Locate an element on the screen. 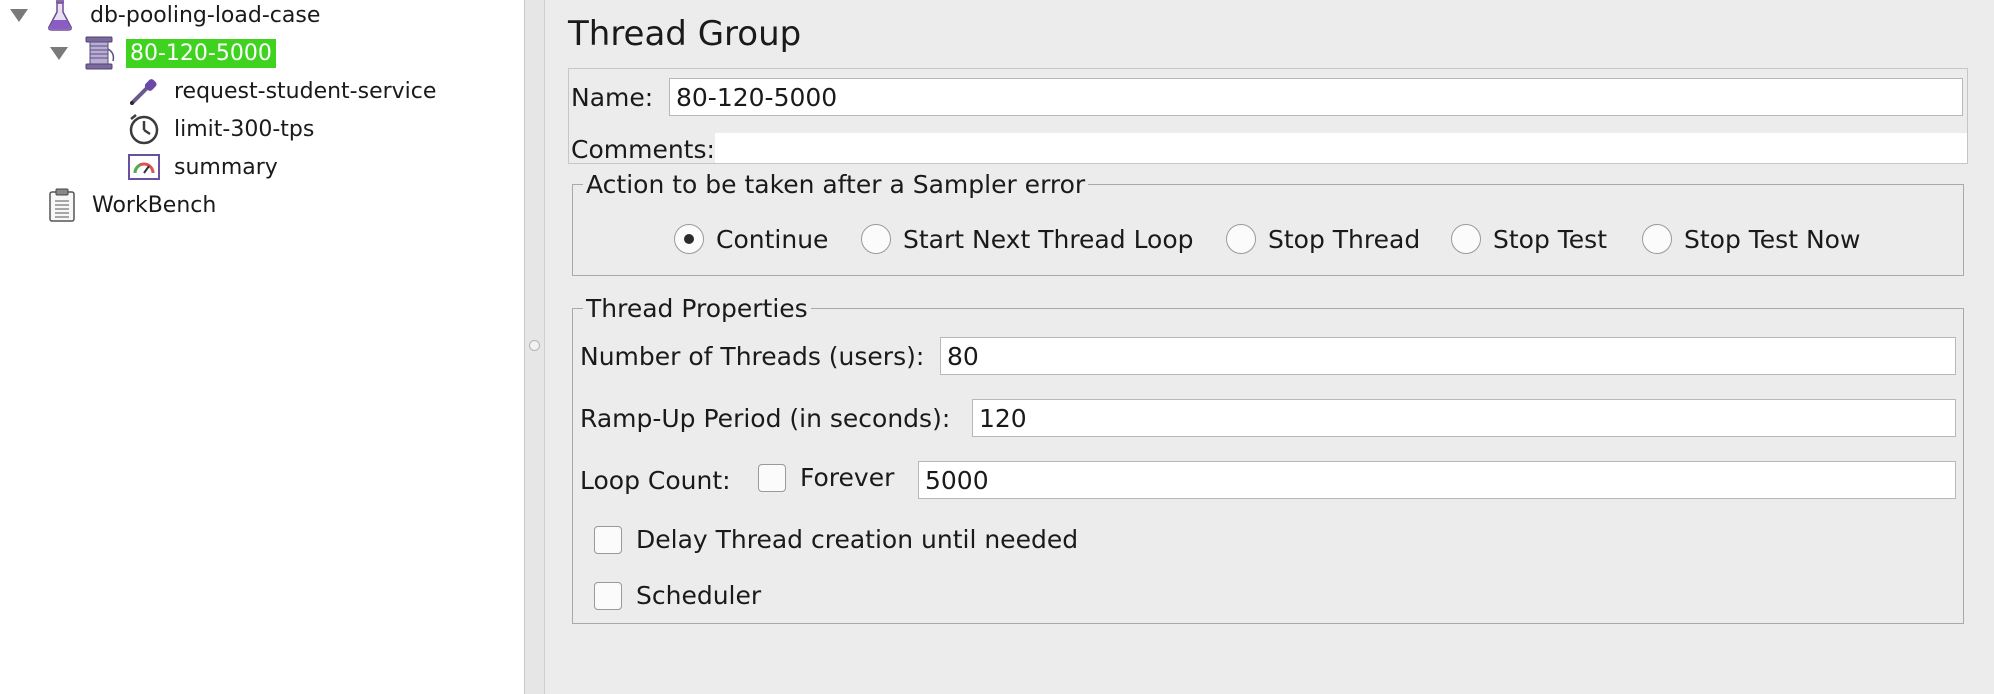 The width and height of the screenshot is (1994, 694). scheduler-row: Scheduler is located at coordinates (677, 595).